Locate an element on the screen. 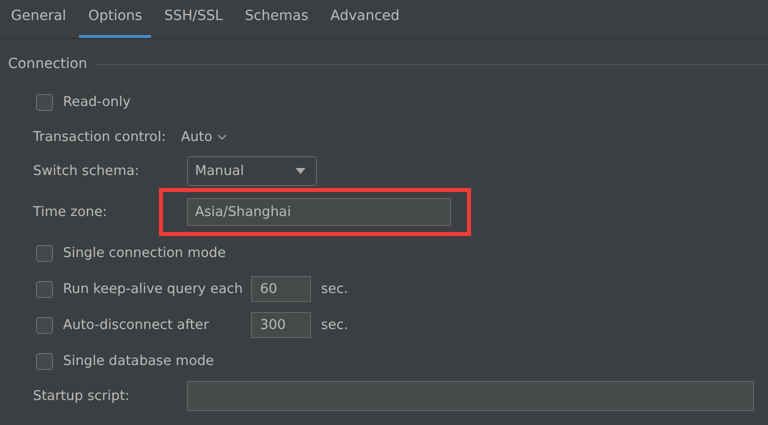  tab: SSH/SSL is located at coordinates (193, 19).